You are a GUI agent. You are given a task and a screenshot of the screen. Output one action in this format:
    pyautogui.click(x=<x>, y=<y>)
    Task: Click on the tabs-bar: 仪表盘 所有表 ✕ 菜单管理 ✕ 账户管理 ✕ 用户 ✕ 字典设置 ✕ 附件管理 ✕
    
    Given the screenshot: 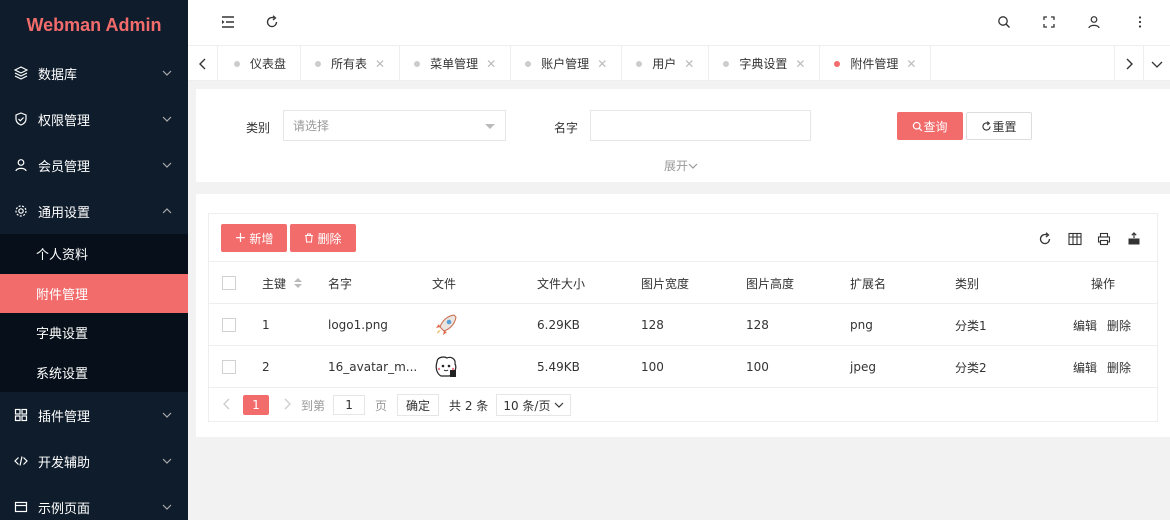 What is the action you would take?
    pyautogui.click(x=679, y=63)
    